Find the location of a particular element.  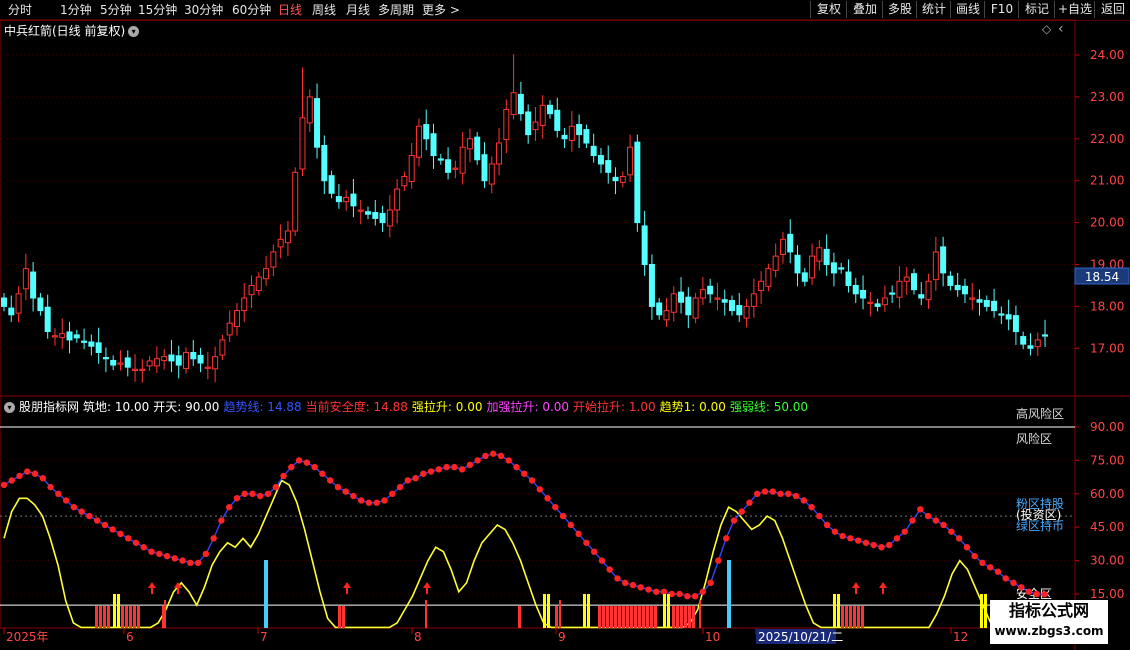

price-axis-label-7: 17.00 is located at coordinates (1107, 348).